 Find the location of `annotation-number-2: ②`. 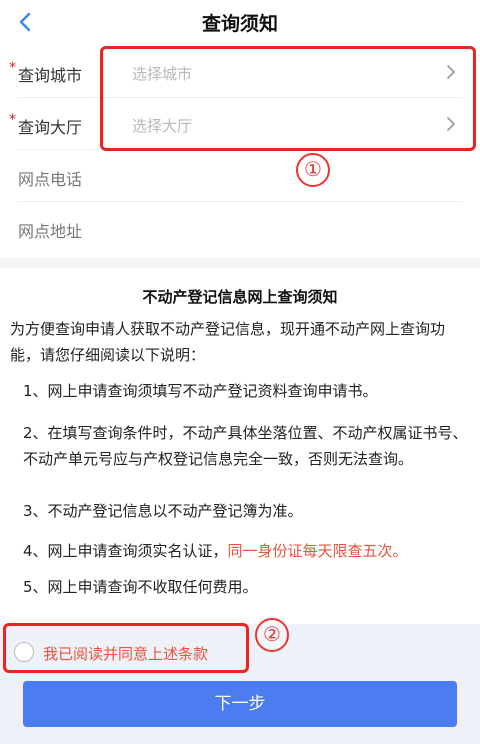

annotation-number-2: ② is located at coordinates (272, 635).